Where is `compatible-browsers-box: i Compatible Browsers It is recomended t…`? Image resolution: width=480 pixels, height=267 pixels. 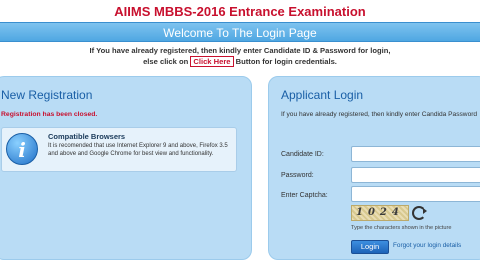
compatible-browsers-box: i Compatible Browsers It is recomended t… is located at coordinates (119, 149).